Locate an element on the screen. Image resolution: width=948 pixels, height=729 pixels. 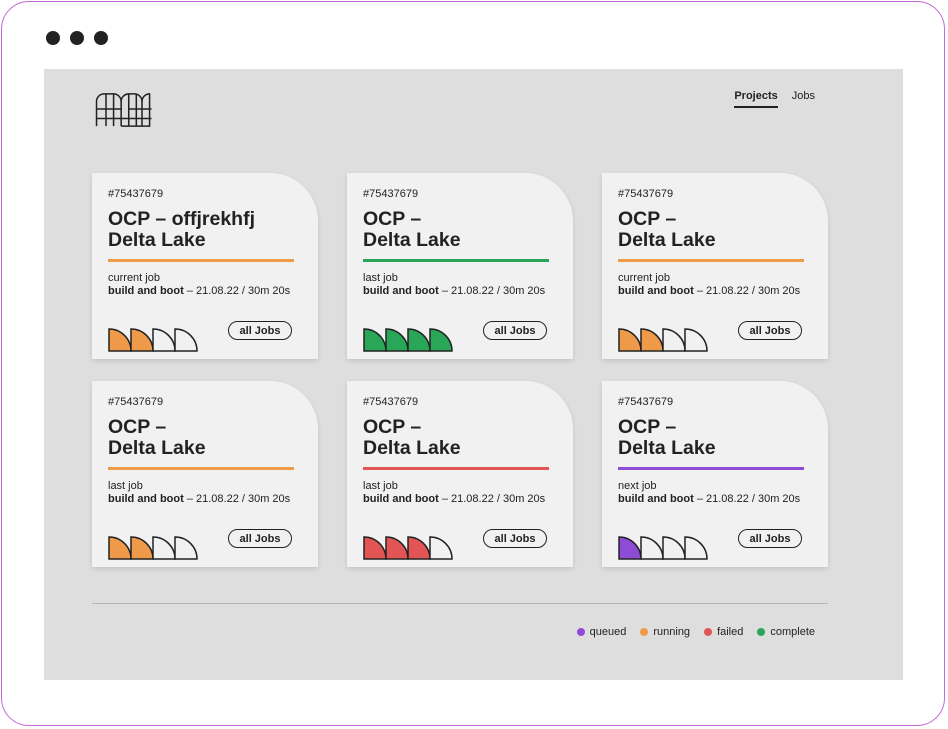
divider is located at coordinates (460, 603).